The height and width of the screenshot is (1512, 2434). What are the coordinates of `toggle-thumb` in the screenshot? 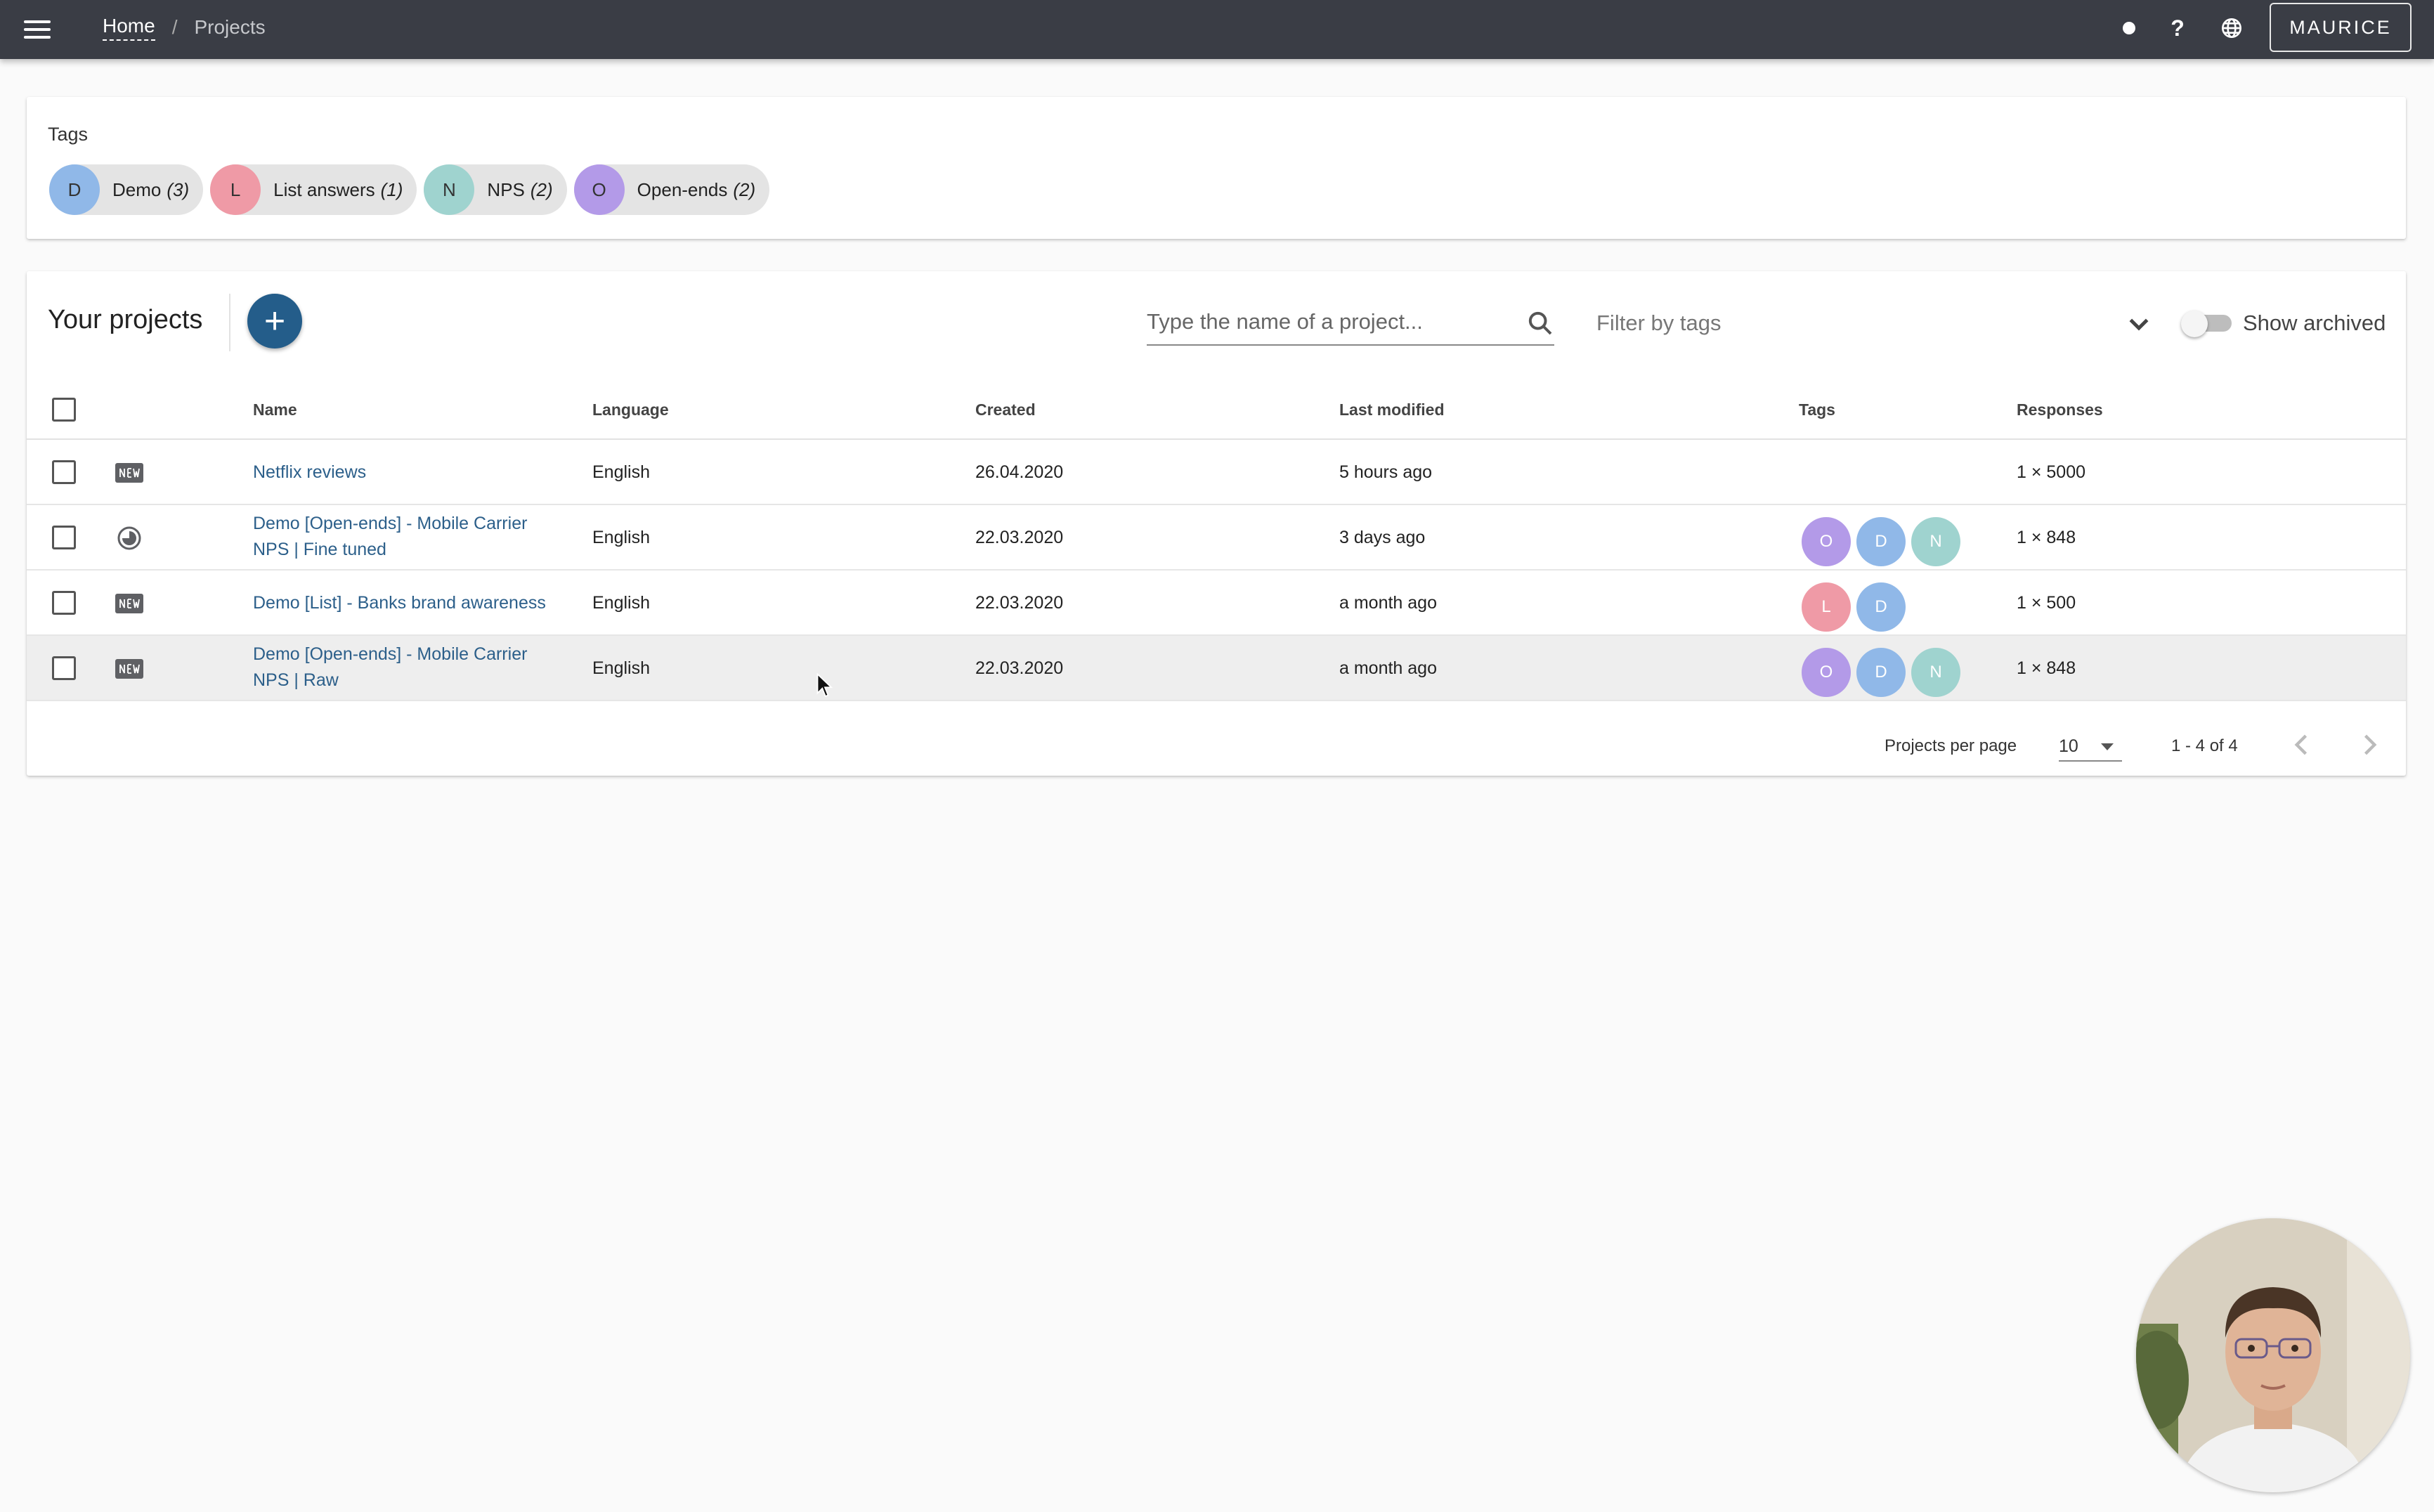 It's located at (2194, 324).